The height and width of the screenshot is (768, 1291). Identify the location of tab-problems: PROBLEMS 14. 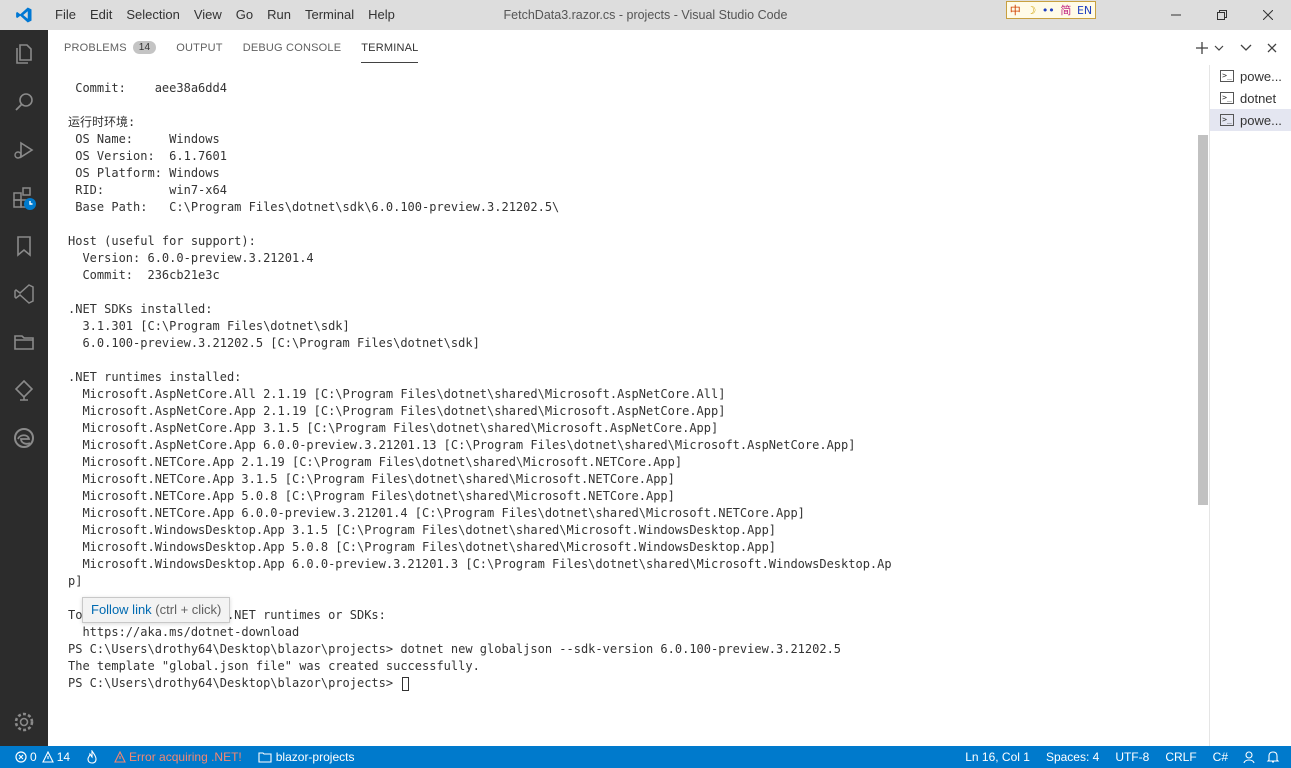
(110, 47).